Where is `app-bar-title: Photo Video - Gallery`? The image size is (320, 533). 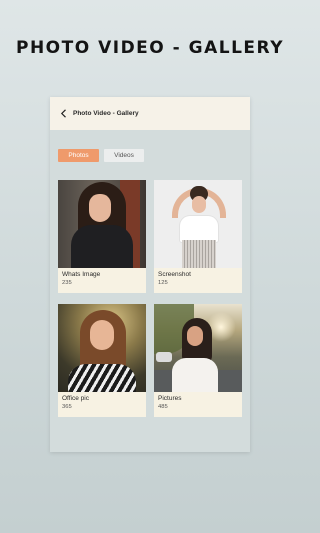 app-bar-title: Photo Video - Gallery is located at coordinates (106, 113).